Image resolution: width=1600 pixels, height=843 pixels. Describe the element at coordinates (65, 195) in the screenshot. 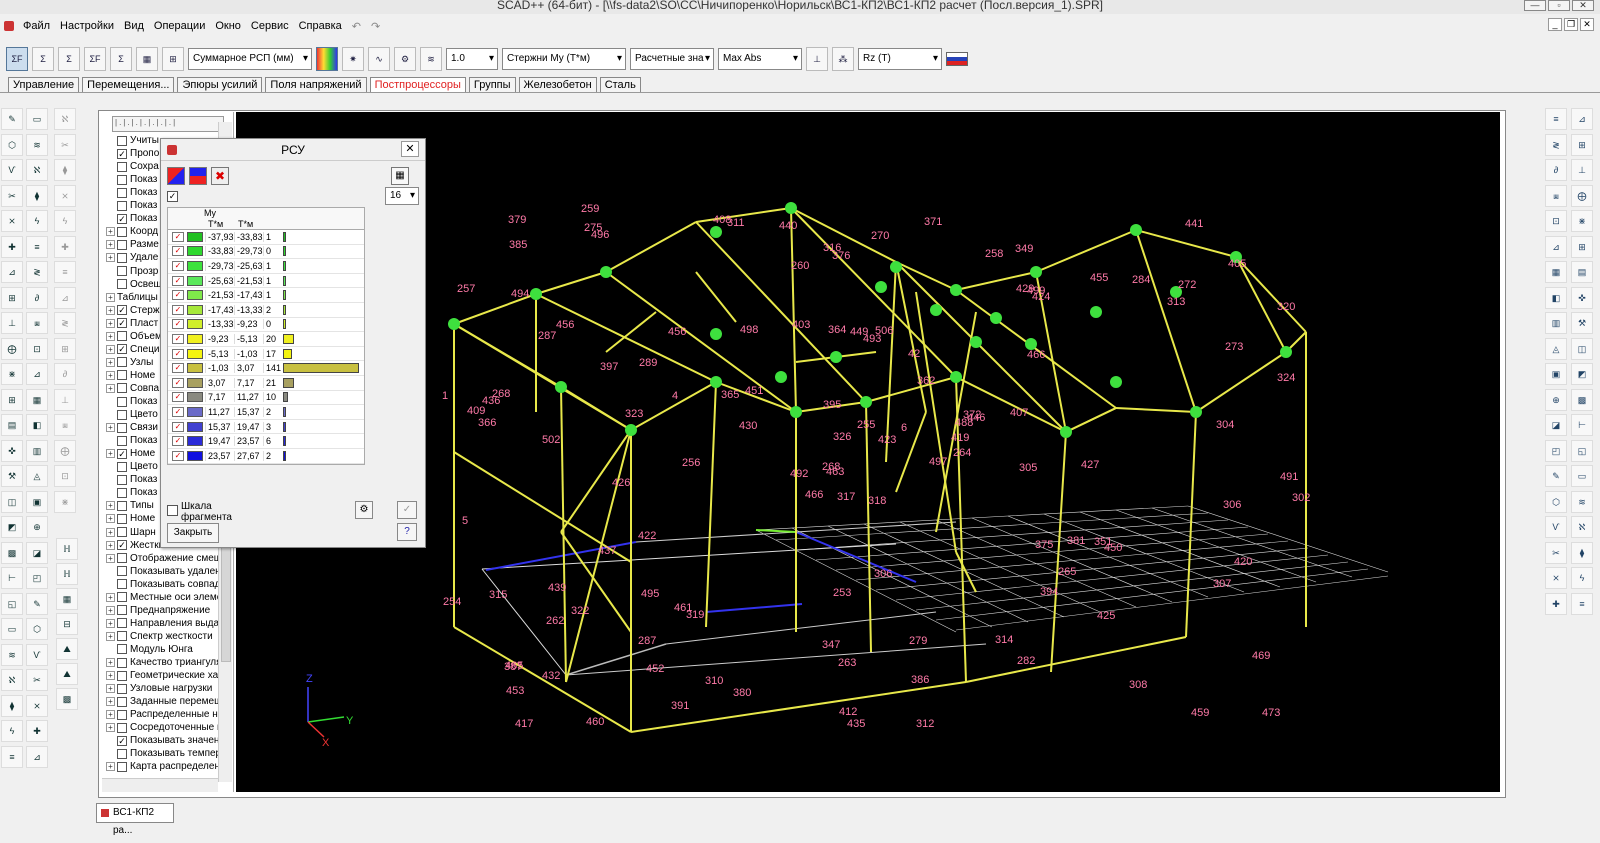

I see `secondary-tool-icon: ⨯` at that location.